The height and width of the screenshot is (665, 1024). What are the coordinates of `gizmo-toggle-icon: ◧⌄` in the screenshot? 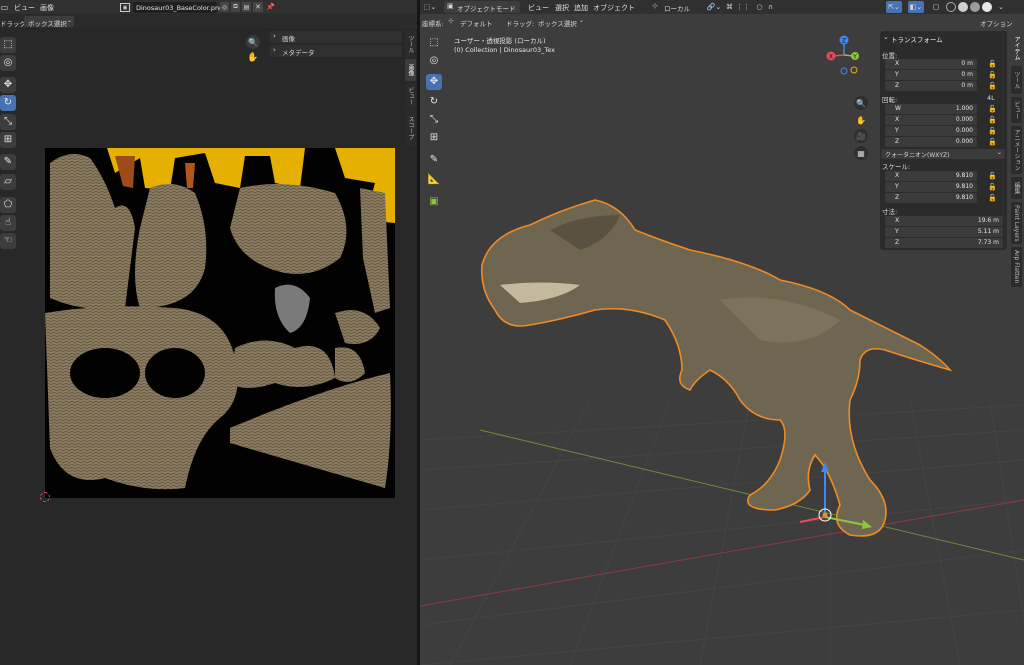 It's located at (916, 7).